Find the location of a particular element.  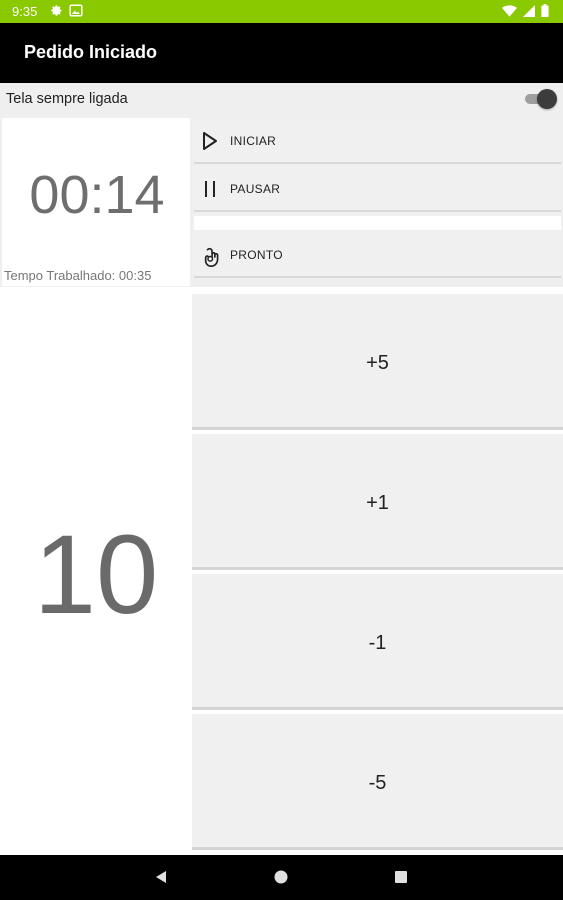

minus-one-button: -1 is located at coordinates (377, 642).